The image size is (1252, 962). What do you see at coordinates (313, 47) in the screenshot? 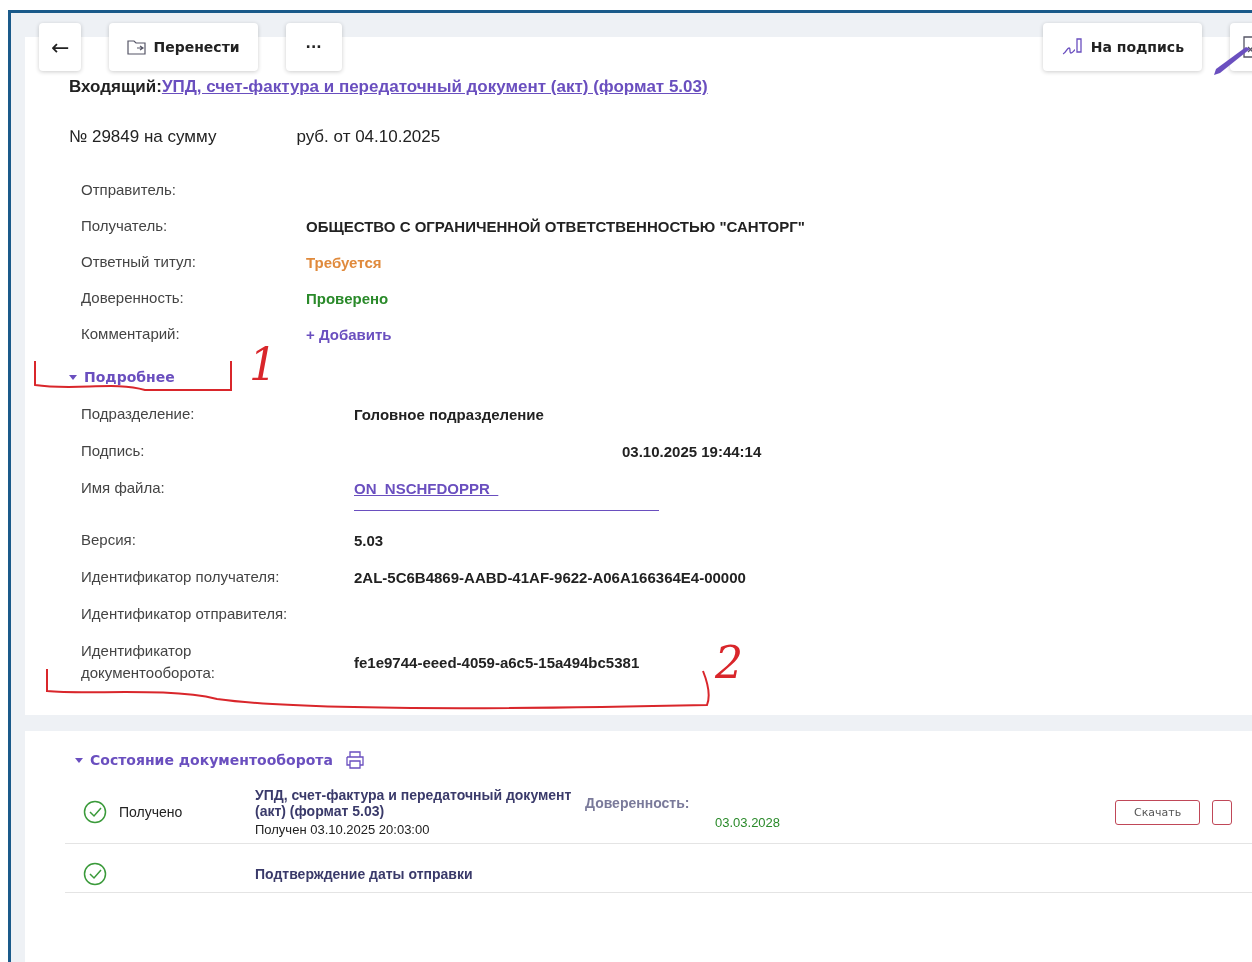
I see `toolbar-button: ···` at bounding box center [313, 47].